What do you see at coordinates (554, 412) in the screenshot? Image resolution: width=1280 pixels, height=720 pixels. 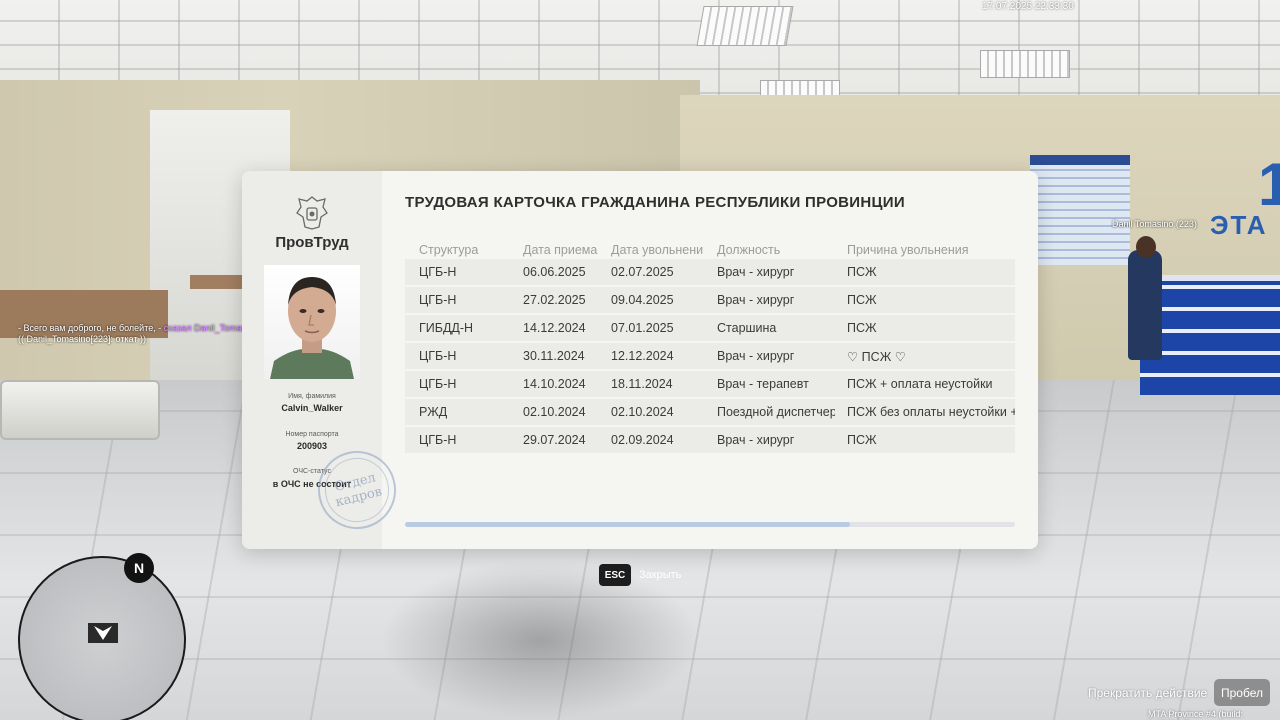 I see `cell-hire-date: 02.10.2024` at bounding box center [554, 412].